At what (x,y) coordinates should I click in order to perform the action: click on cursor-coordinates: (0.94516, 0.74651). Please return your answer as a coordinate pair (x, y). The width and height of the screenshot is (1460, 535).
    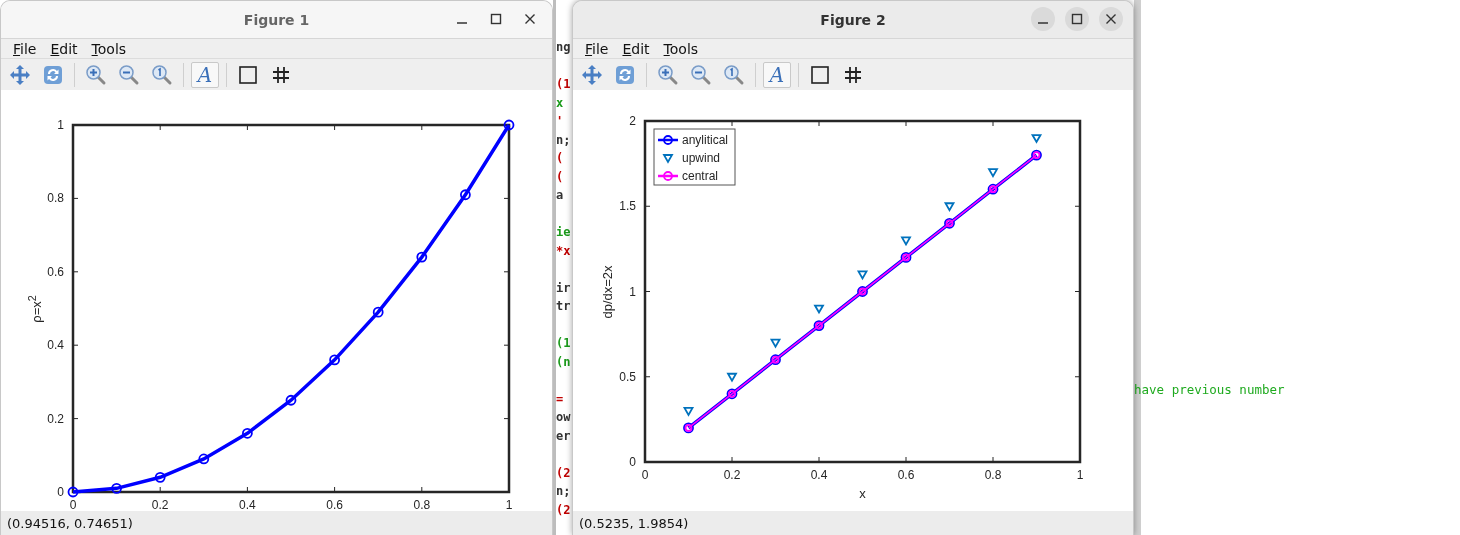
    Looking at the image, I should click on (70, 523).